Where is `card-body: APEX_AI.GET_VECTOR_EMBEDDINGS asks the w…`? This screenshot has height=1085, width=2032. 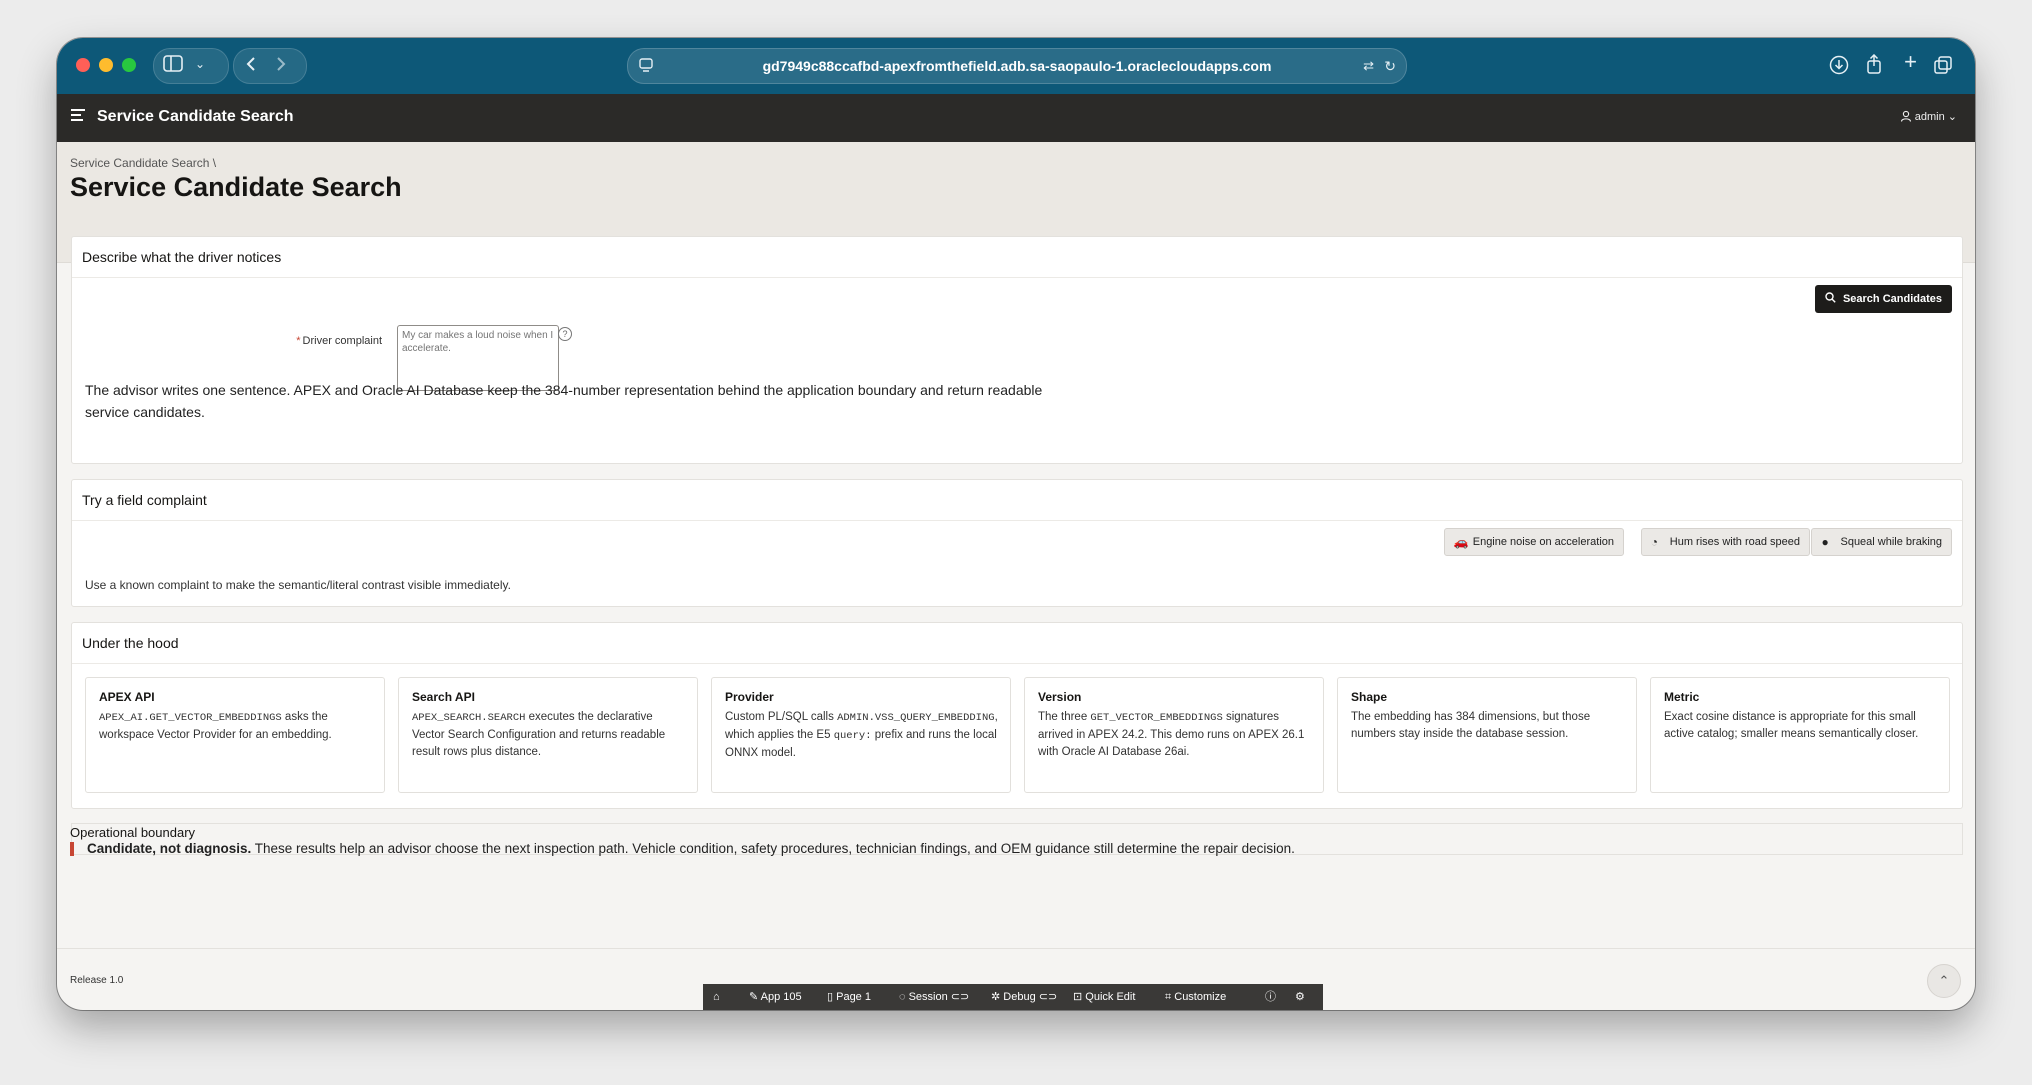
card-body: APEX_AI.GET_VECTOR_EMBEDDINGS asks the w… is located at coordinates (237, 726).